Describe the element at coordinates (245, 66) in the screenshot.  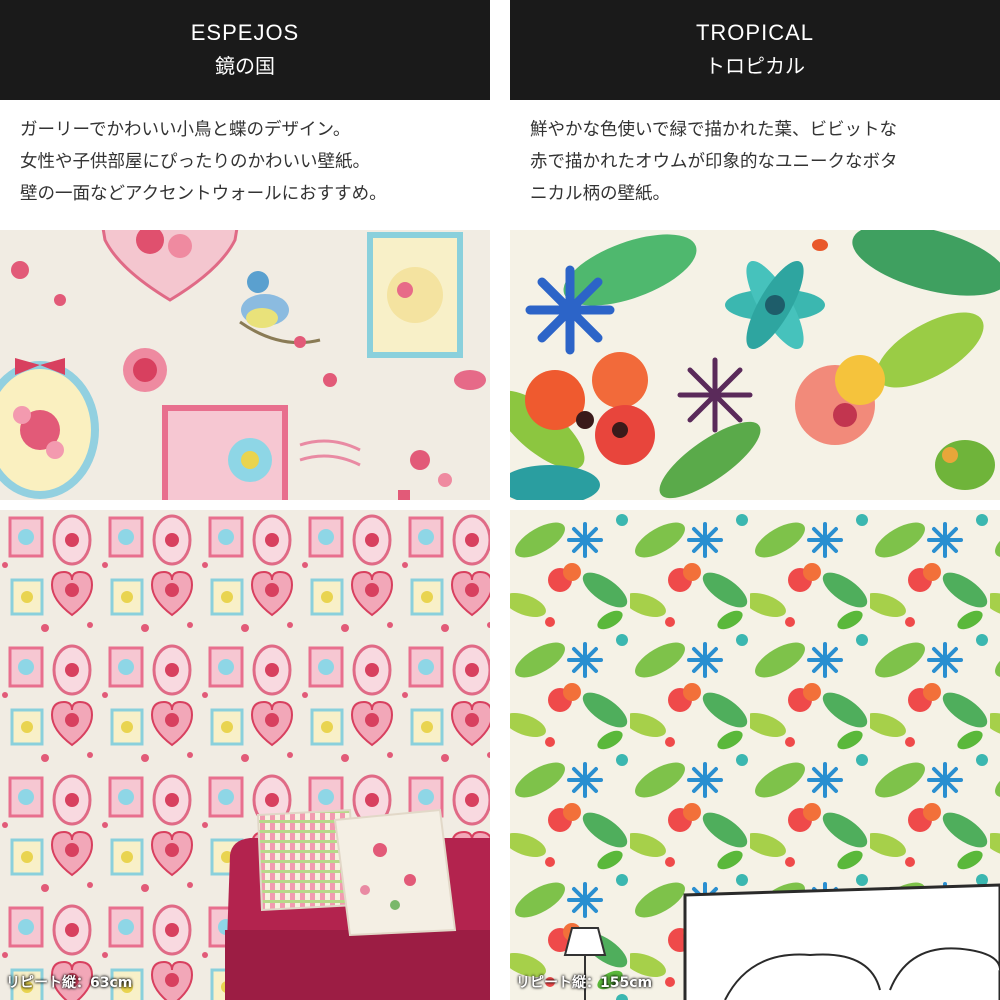
I see `espejos-title-jp: 鏡の国` at that location.